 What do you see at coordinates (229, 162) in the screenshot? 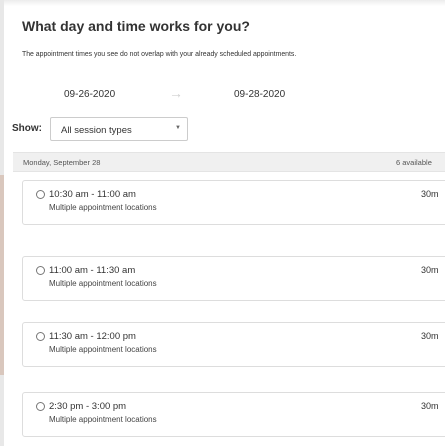
I see `day-header: Monday, September 28 6 available` at bounding box center [229, 162].